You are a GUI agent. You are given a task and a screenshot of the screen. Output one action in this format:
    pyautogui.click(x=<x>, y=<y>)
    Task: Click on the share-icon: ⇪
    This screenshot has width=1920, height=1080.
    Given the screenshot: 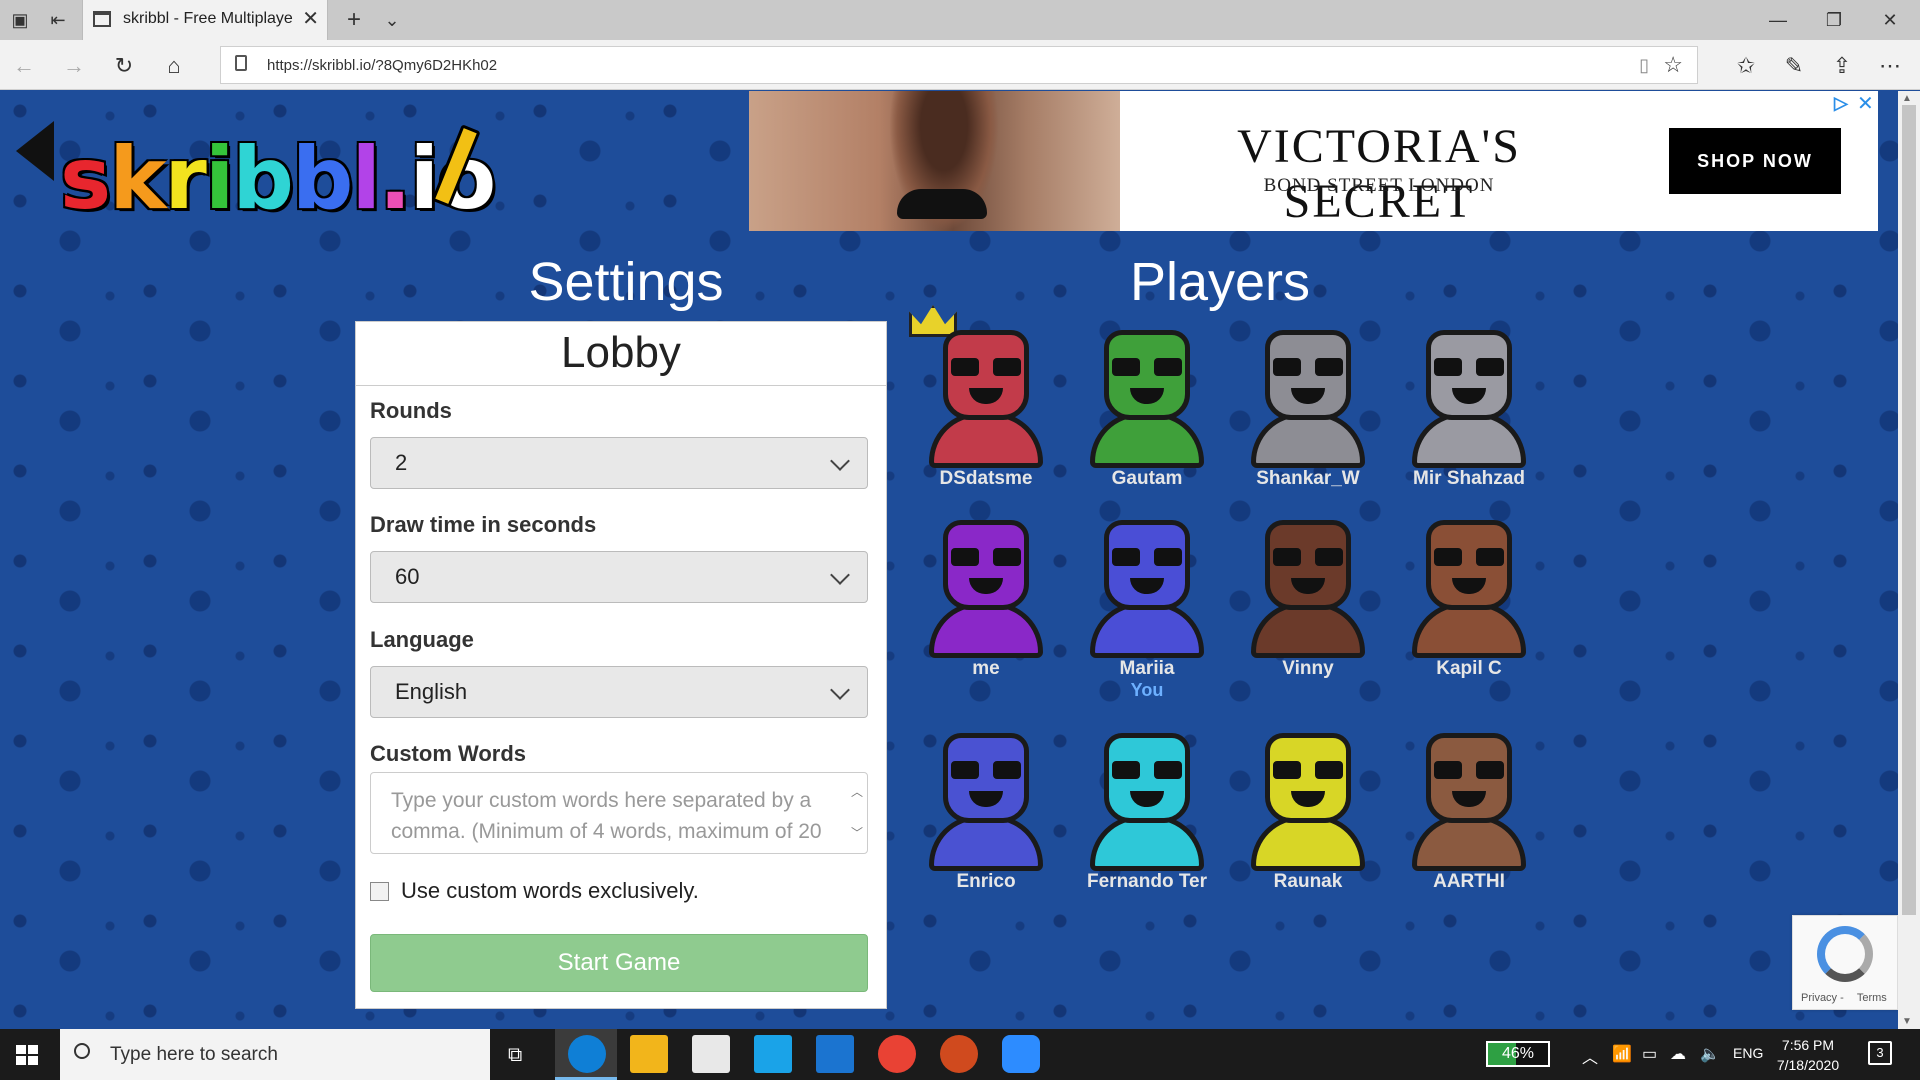 What is the action you would take?
    pyautogui.click(x=1842, y=66)
    